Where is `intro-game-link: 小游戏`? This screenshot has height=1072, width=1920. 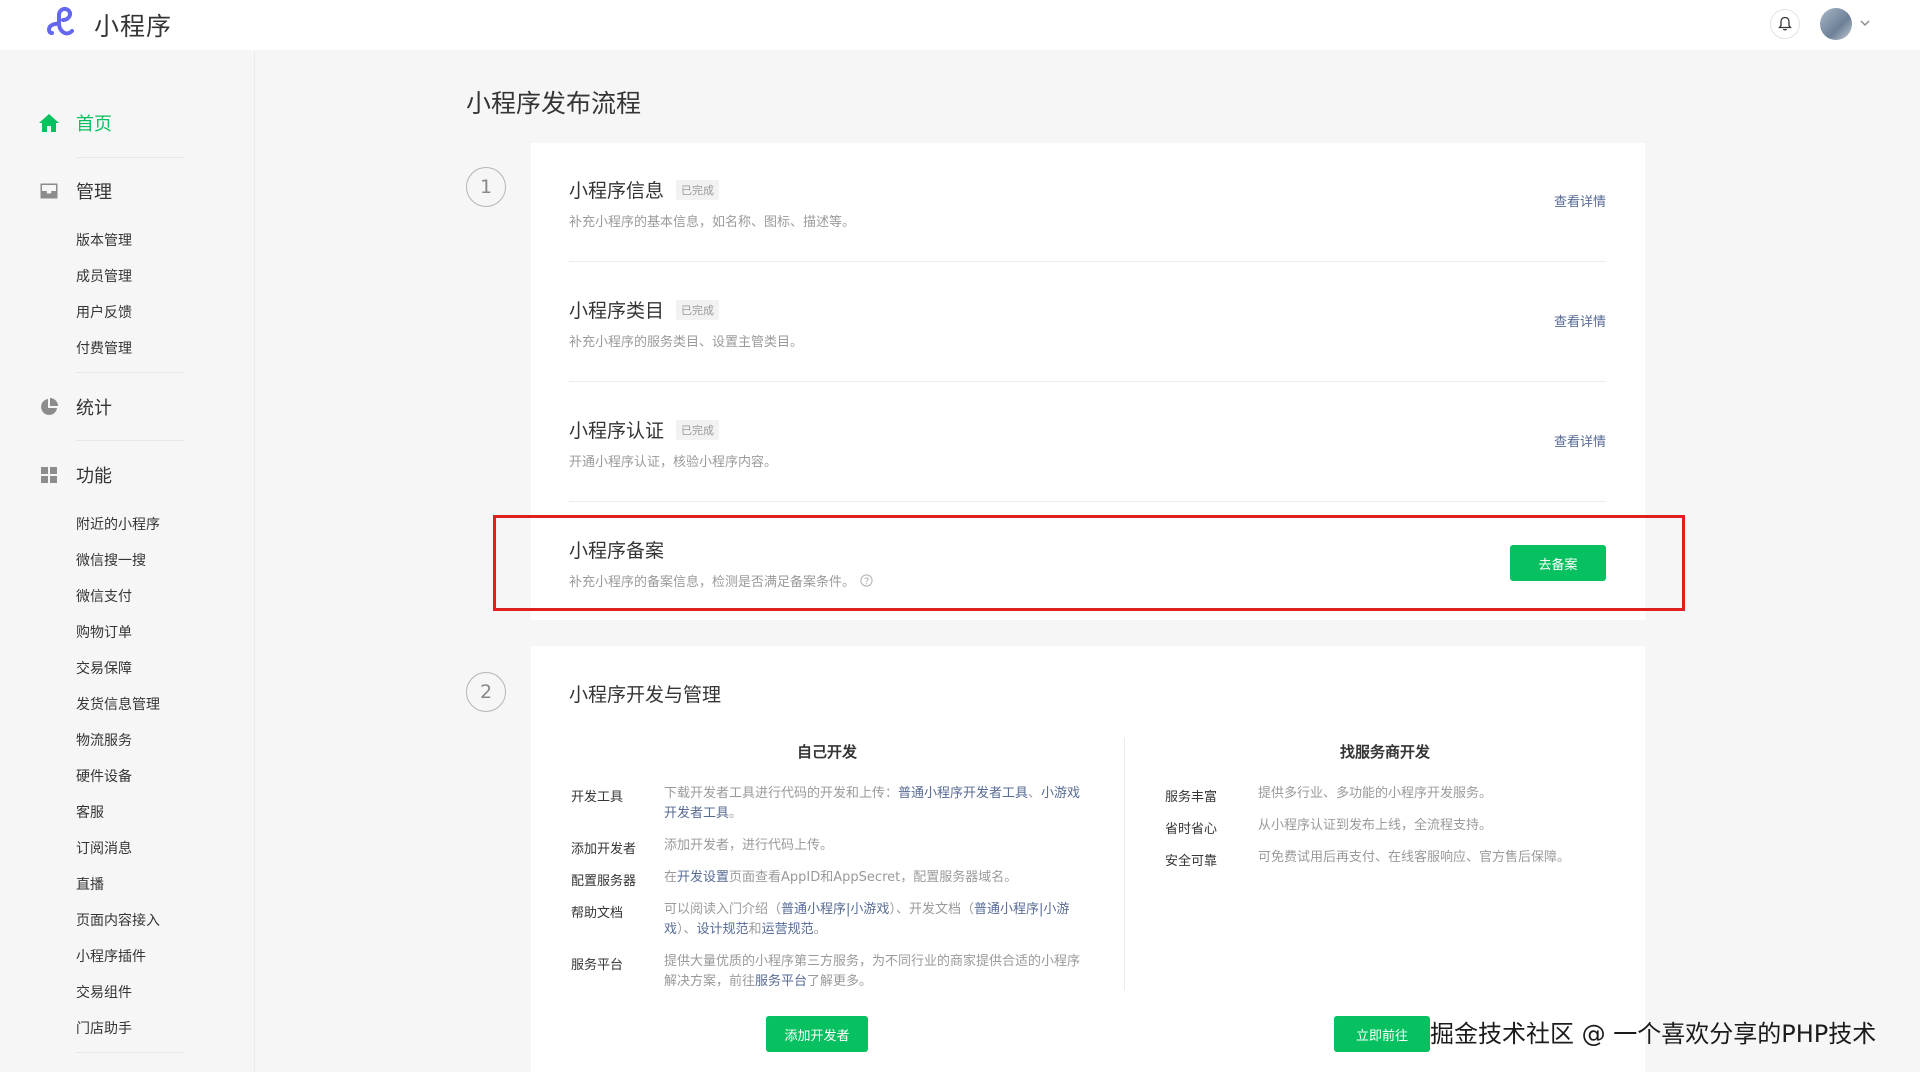 intro-game-link: 小游戏 is located at coordinates (869, 909).